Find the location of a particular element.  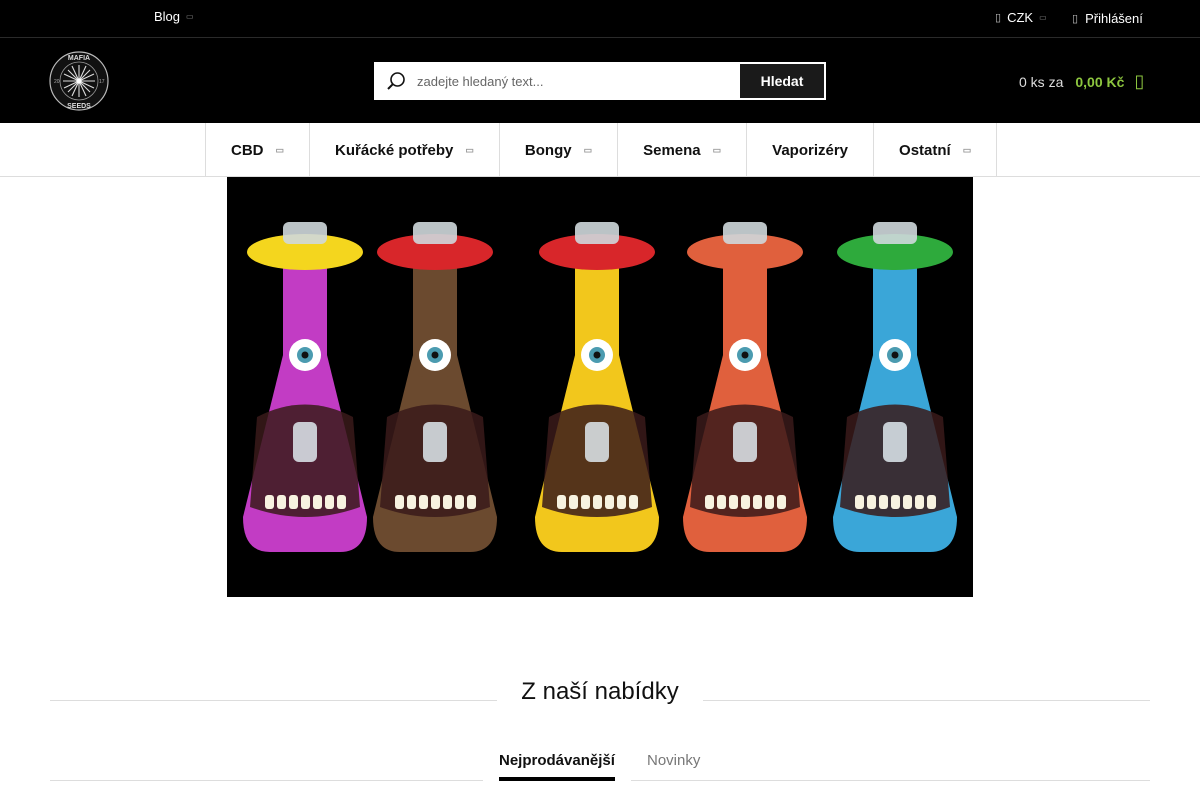

search-icon is located at coordinates (396, 81).